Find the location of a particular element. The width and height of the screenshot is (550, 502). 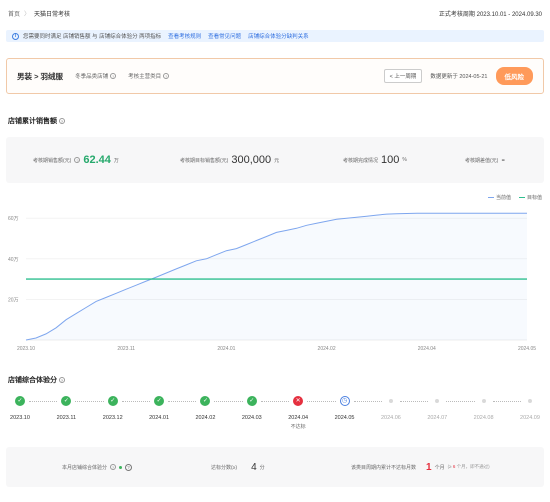

timeline-month-label: 2023.11 is located at coordinates (66, 418).